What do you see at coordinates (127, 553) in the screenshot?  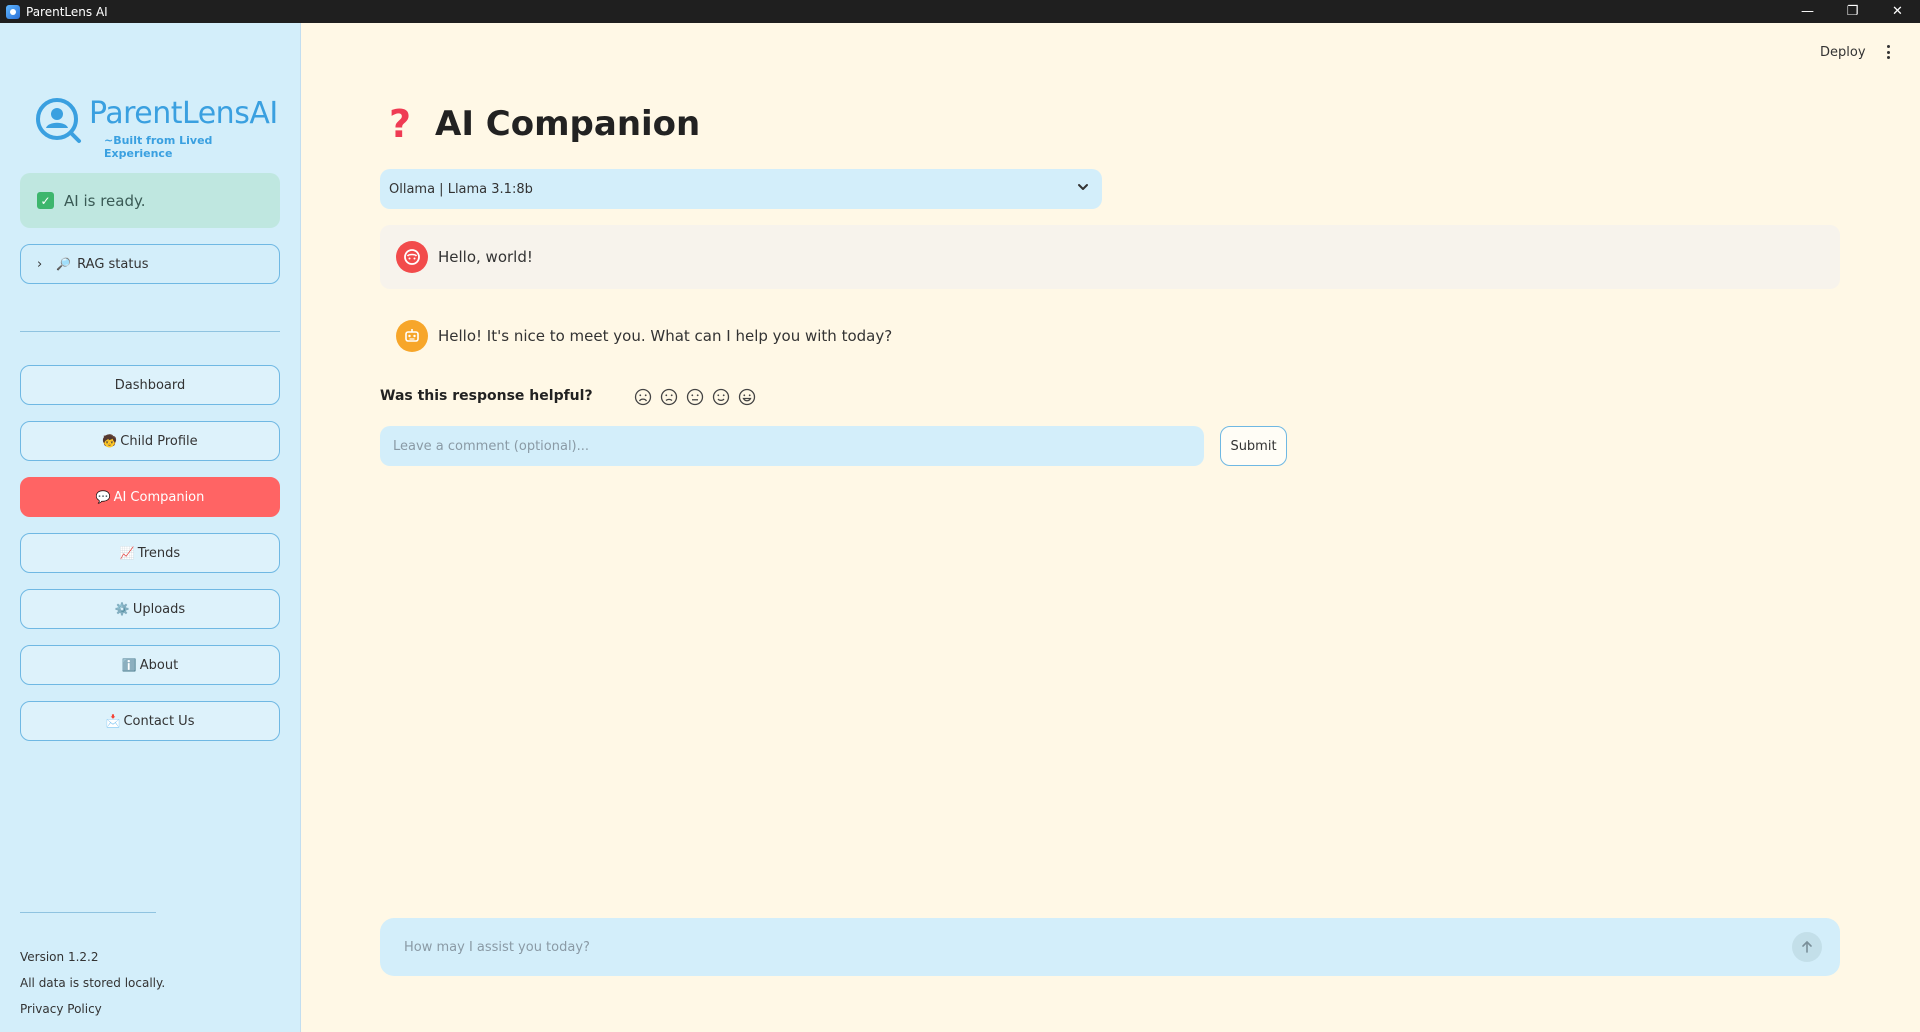 I see `chart-icon: 📈` at bounding box center [127, 553].